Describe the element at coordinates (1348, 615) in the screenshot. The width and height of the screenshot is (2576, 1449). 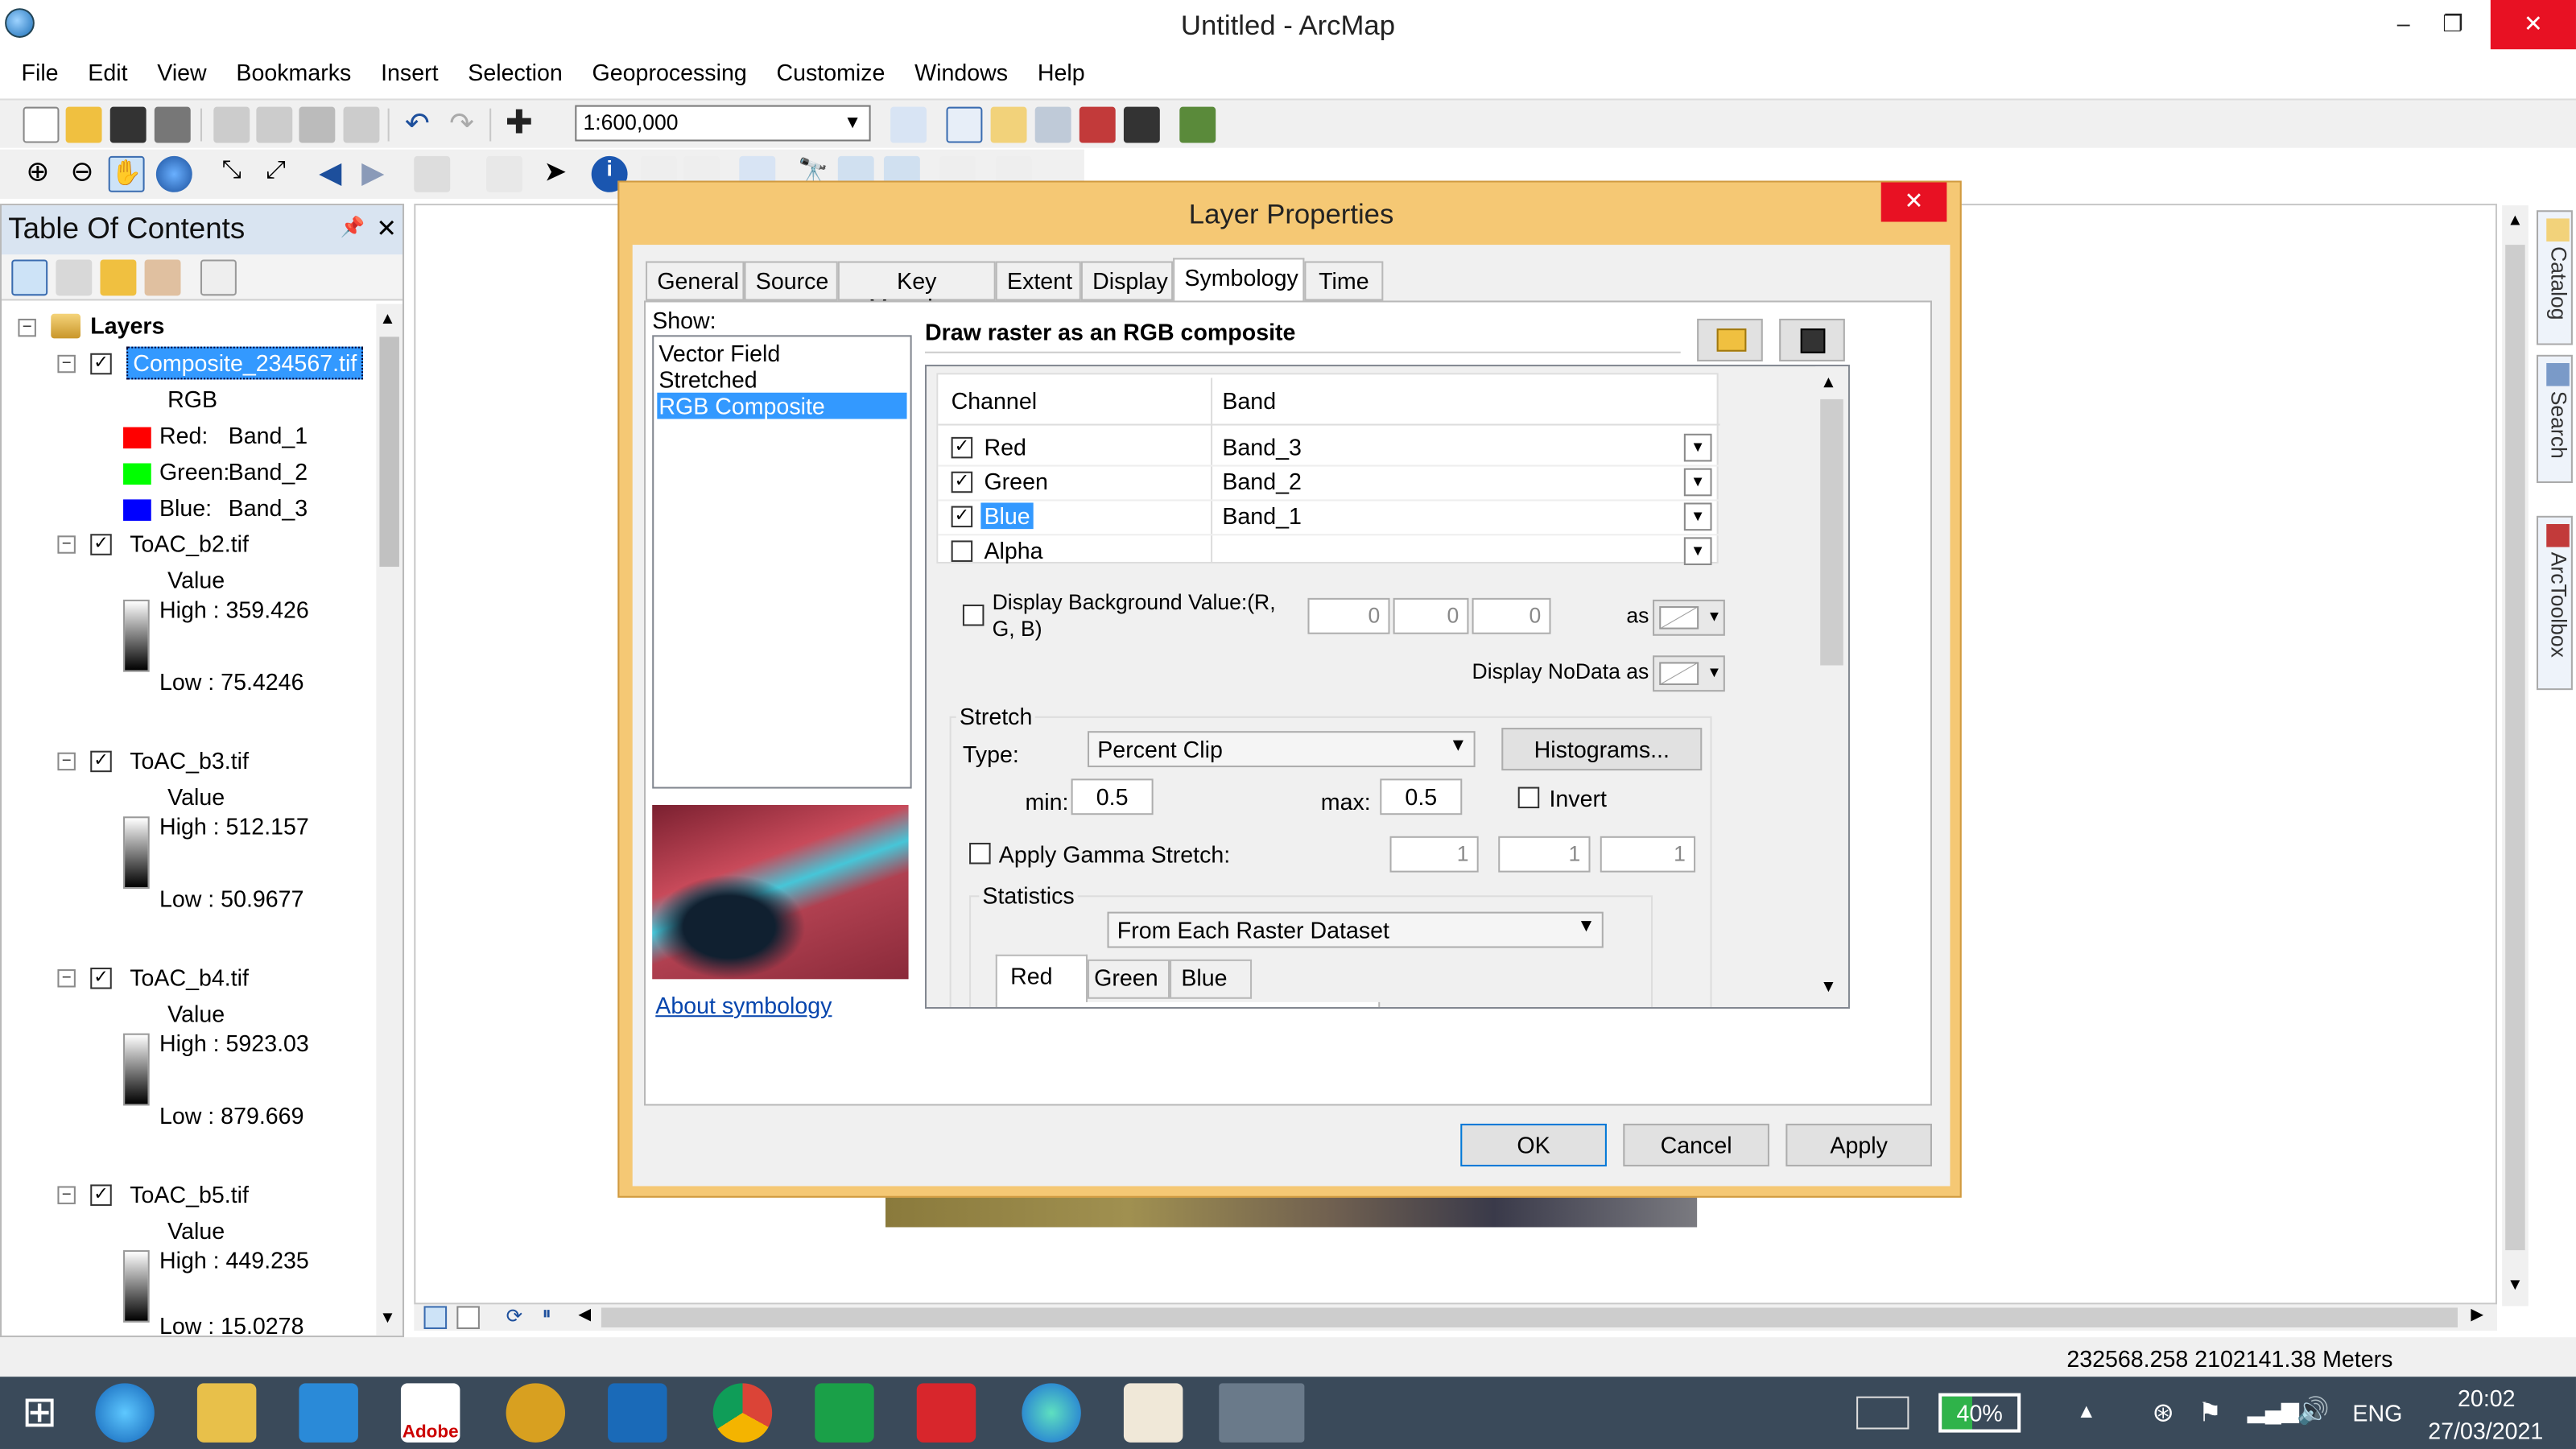
I see `background-r-input: 0` at that location.